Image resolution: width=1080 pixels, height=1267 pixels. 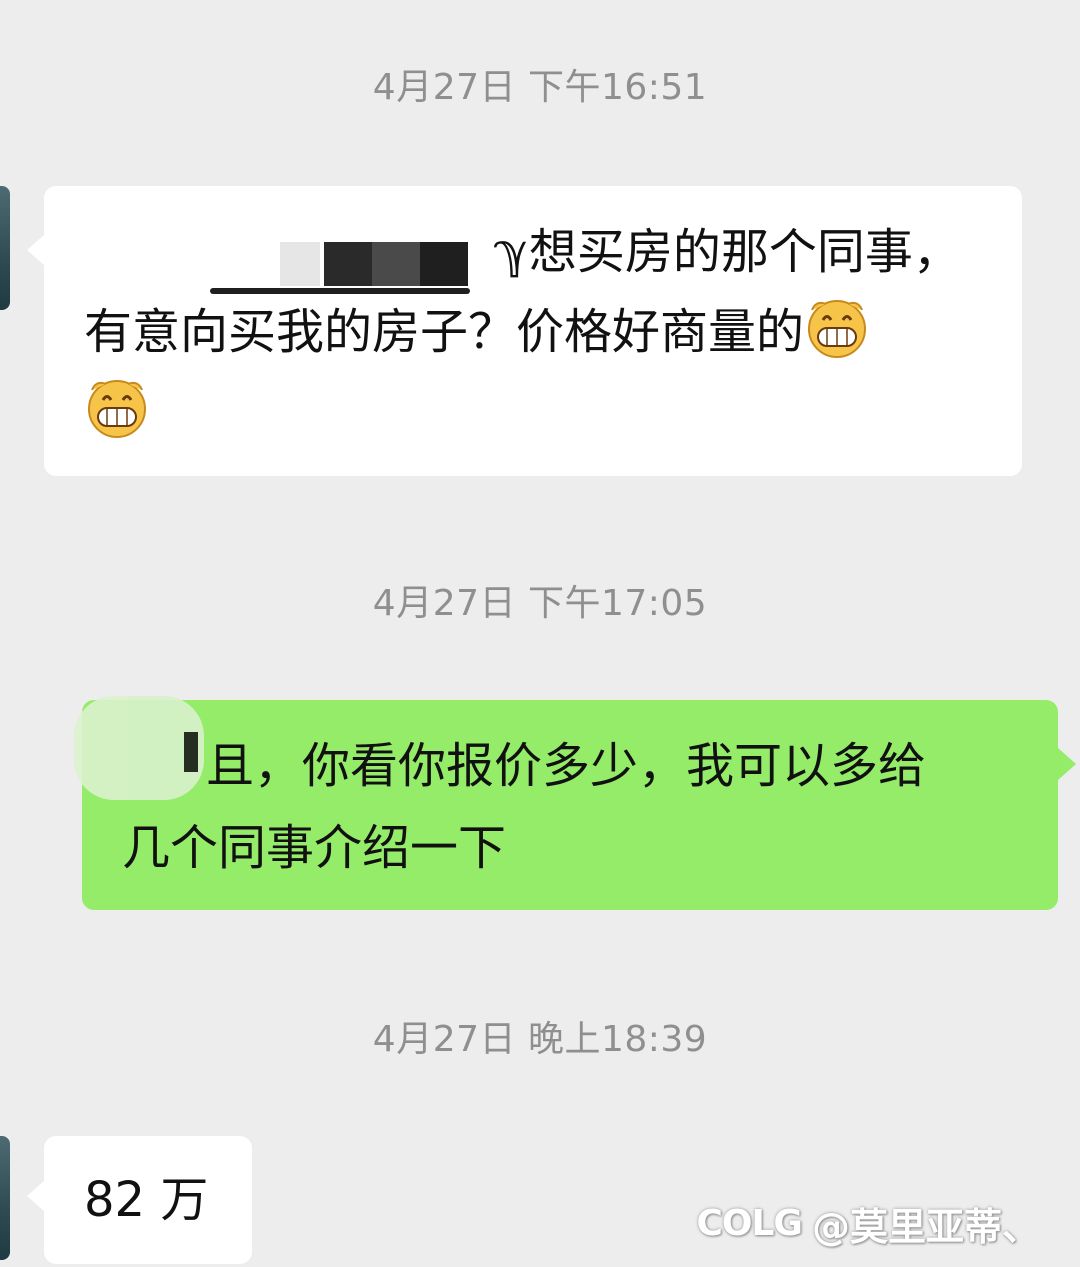 I want to click on message-text: 82 万, so click(x=146, y=1200).